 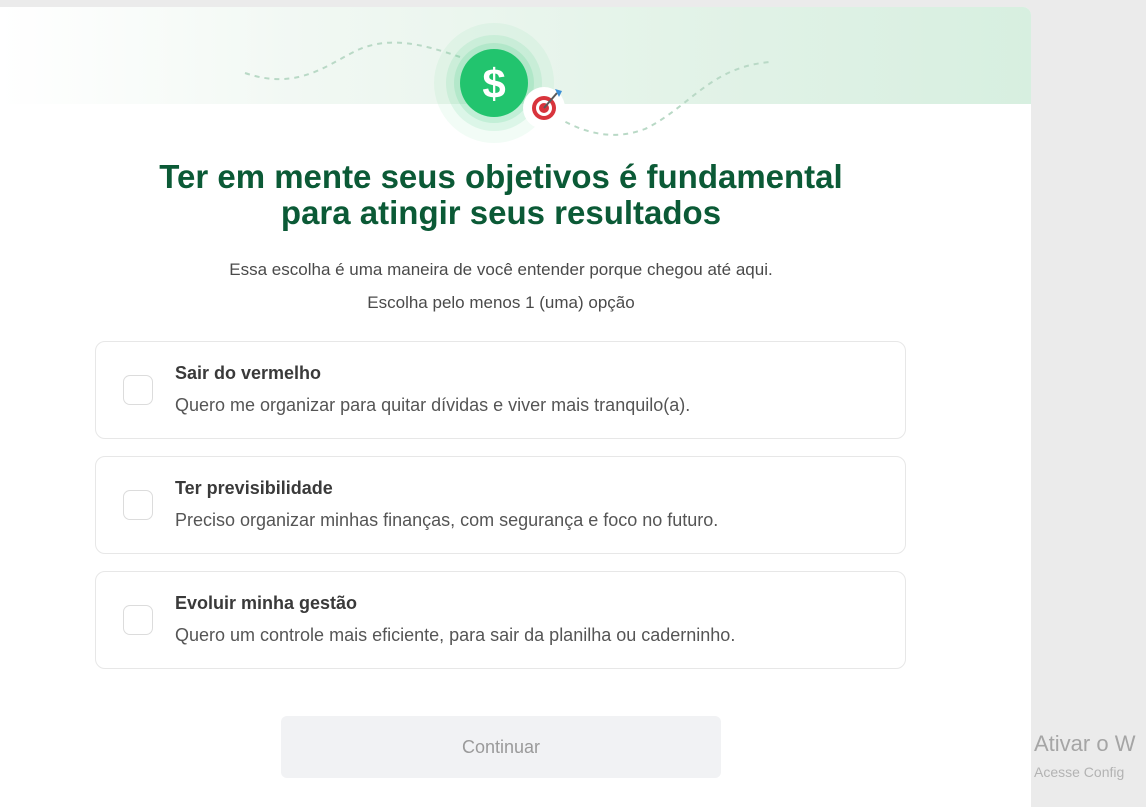 What do you see at coordinates (1085, 743) in the screenshot?
I see `activation-watermark-title: Ativar o W` at bounding box center [1085, 743].